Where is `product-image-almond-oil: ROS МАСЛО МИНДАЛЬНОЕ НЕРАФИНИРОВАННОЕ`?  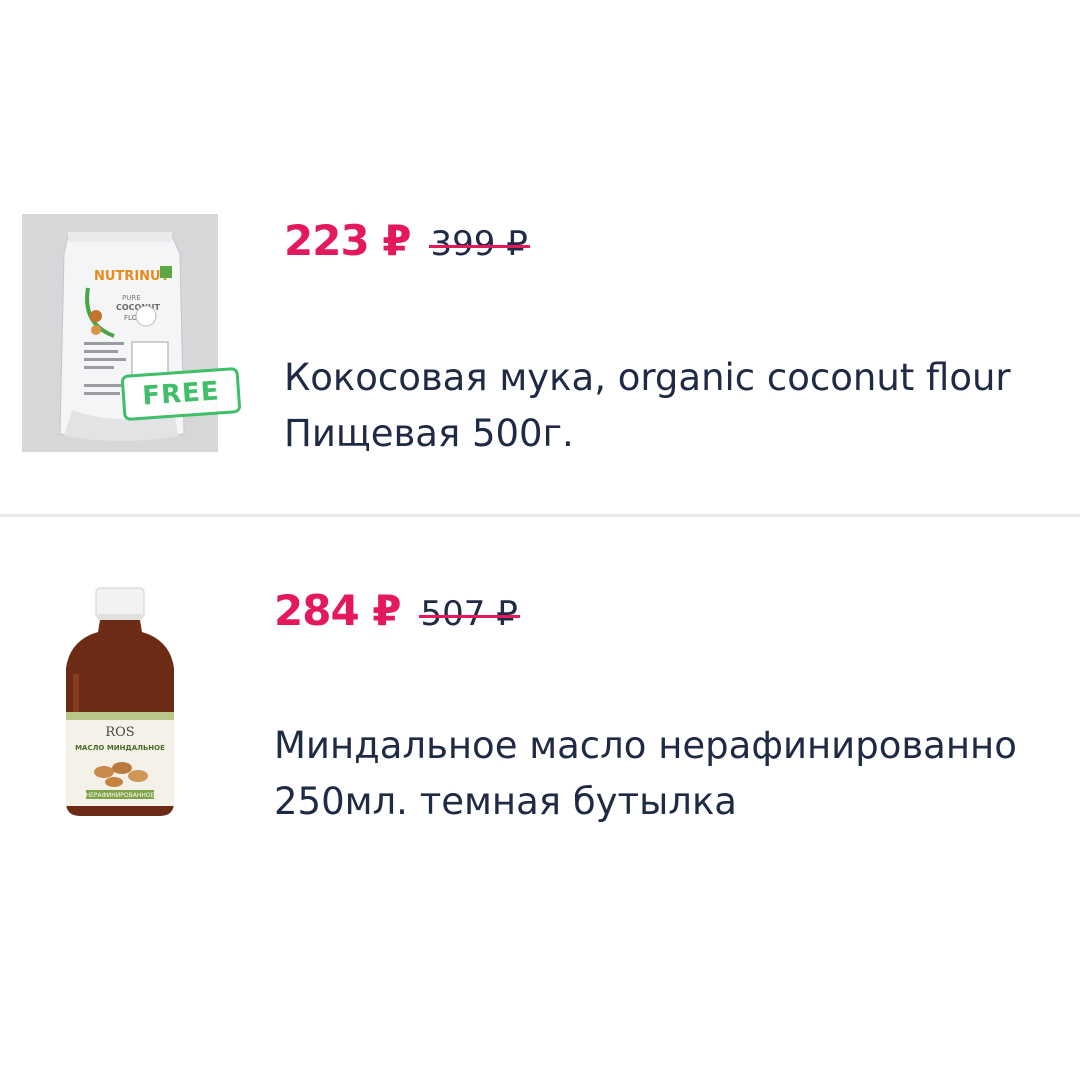 product-image-almond-oil: ROS МАСЛО МИНДАЛЬНОЕ НЕРАФИНИРОВАННОЕ is located at coordinates (121, 702).